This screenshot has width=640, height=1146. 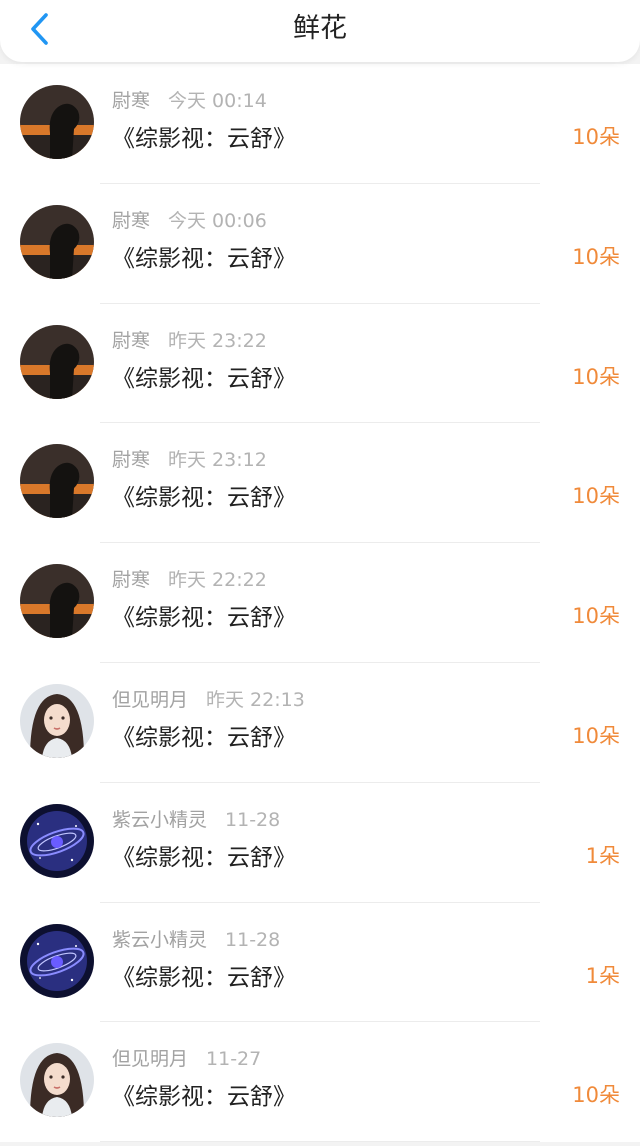 I want to click on record-meta: 尉寒 昨天 23:12, so click(x=189, y=458).